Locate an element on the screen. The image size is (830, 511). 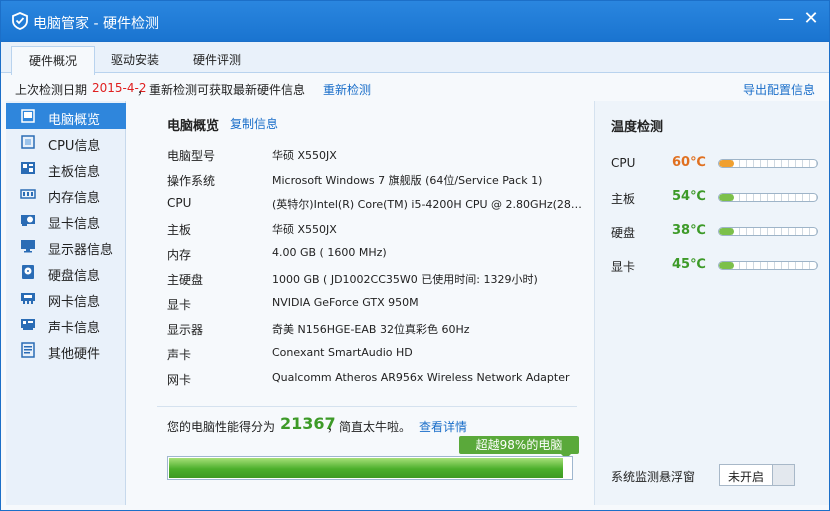
temp-label: 主板 is located at coordinates (623, 199).